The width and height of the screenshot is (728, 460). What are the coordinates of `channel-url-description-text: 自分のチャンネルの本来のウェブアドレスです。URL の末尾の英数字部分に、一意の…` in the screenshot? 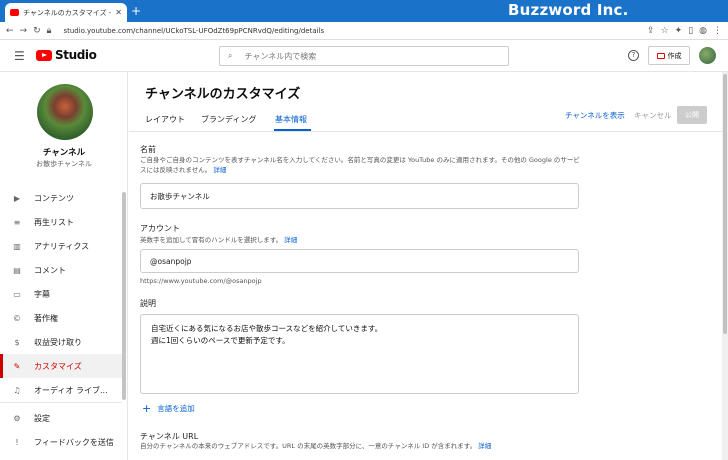 It's located at (308, 446).